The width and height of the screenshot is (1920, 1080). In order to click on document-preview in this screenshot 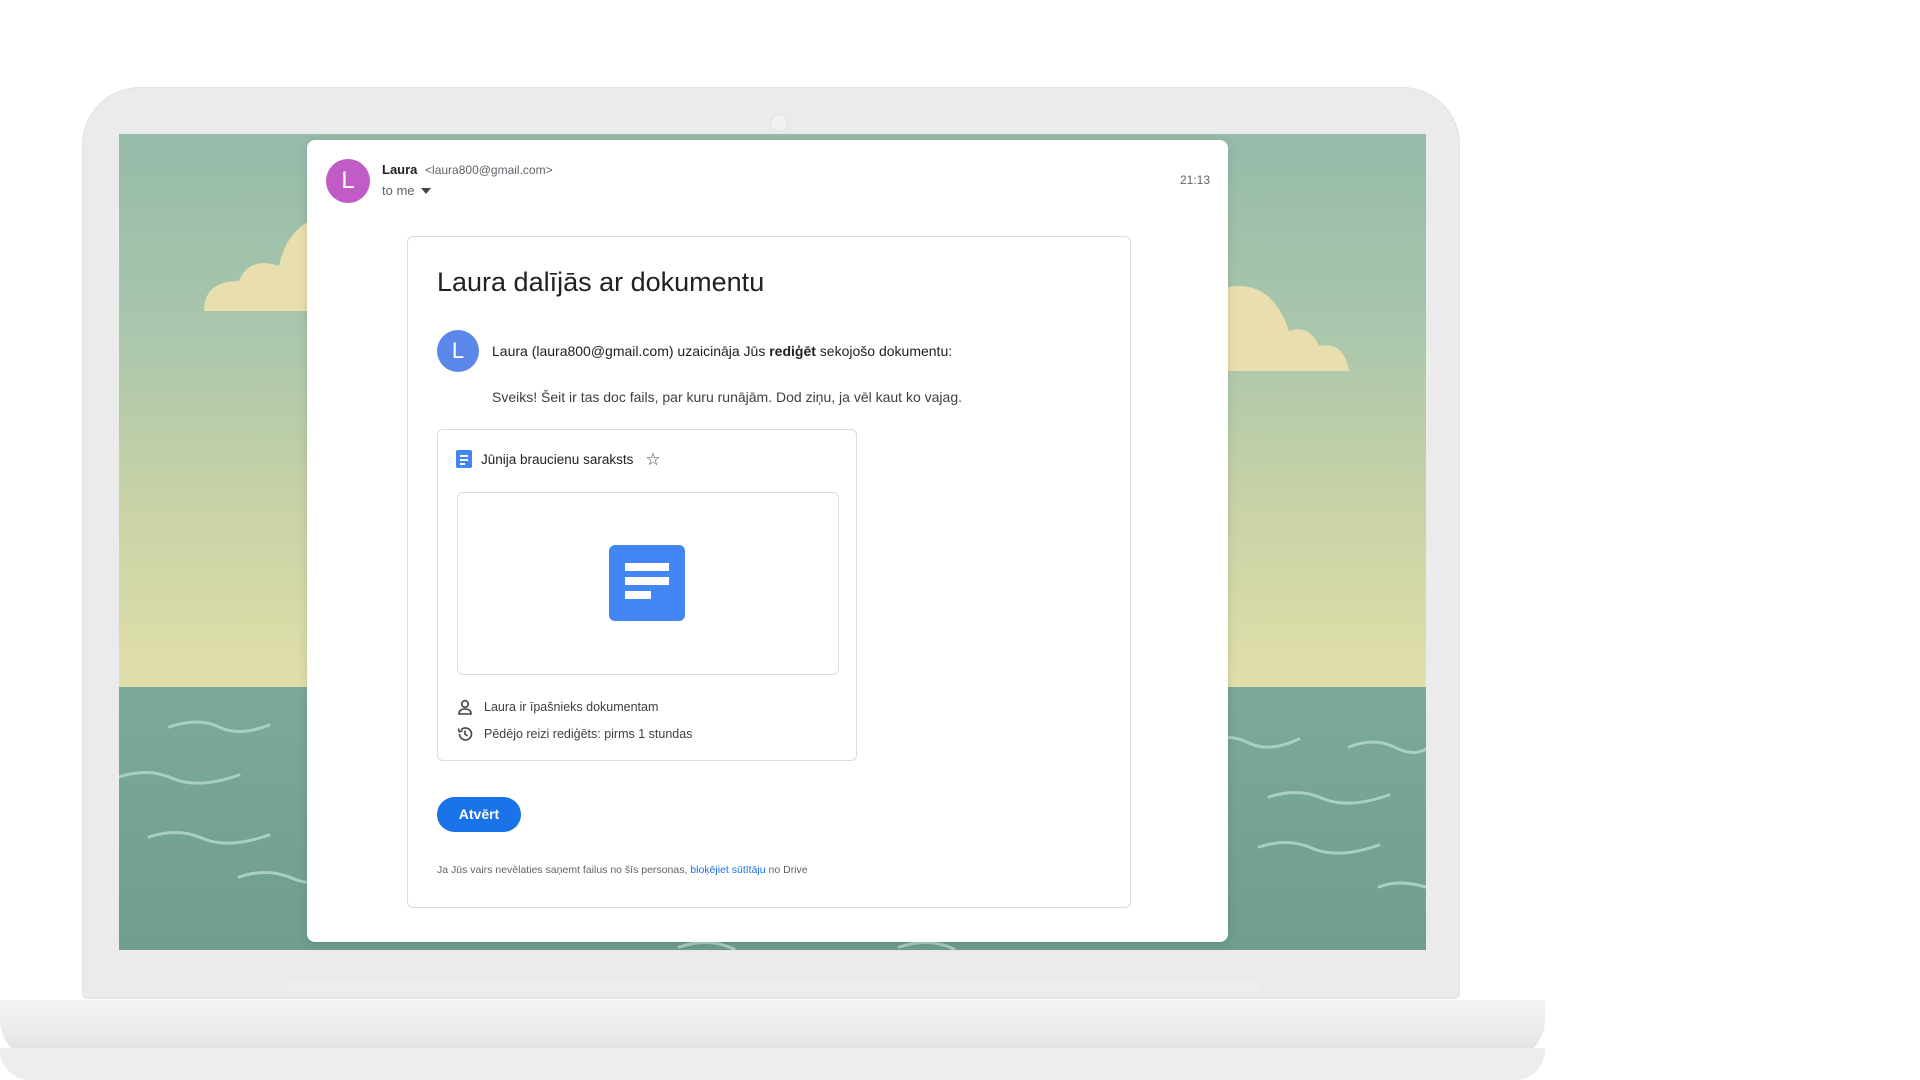, I will do `click(648, 583)`.